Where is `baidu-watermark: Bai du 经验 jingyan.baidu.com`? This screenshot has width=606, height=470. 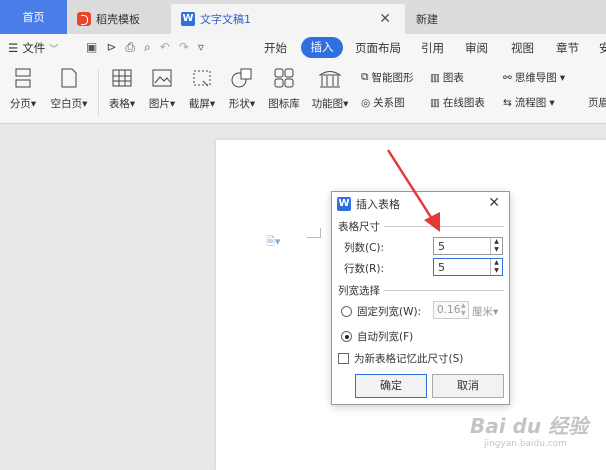 baidu-watermark: Bai du 经验 jingyan.baidu.com is located at coordinates (529, 429).